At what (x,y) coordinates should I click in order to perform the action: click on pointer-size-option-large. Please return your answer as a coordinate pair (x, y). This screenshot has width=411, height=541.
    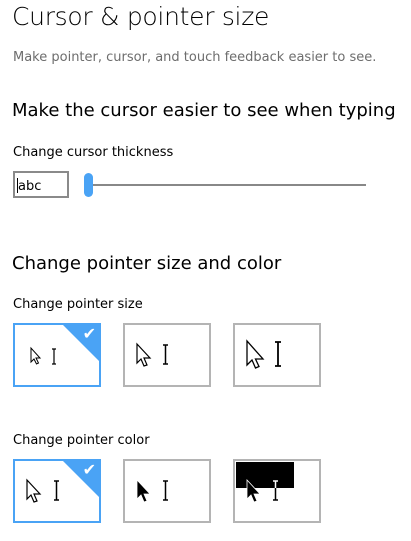
    Looking at the image, I should click on (277, 355).